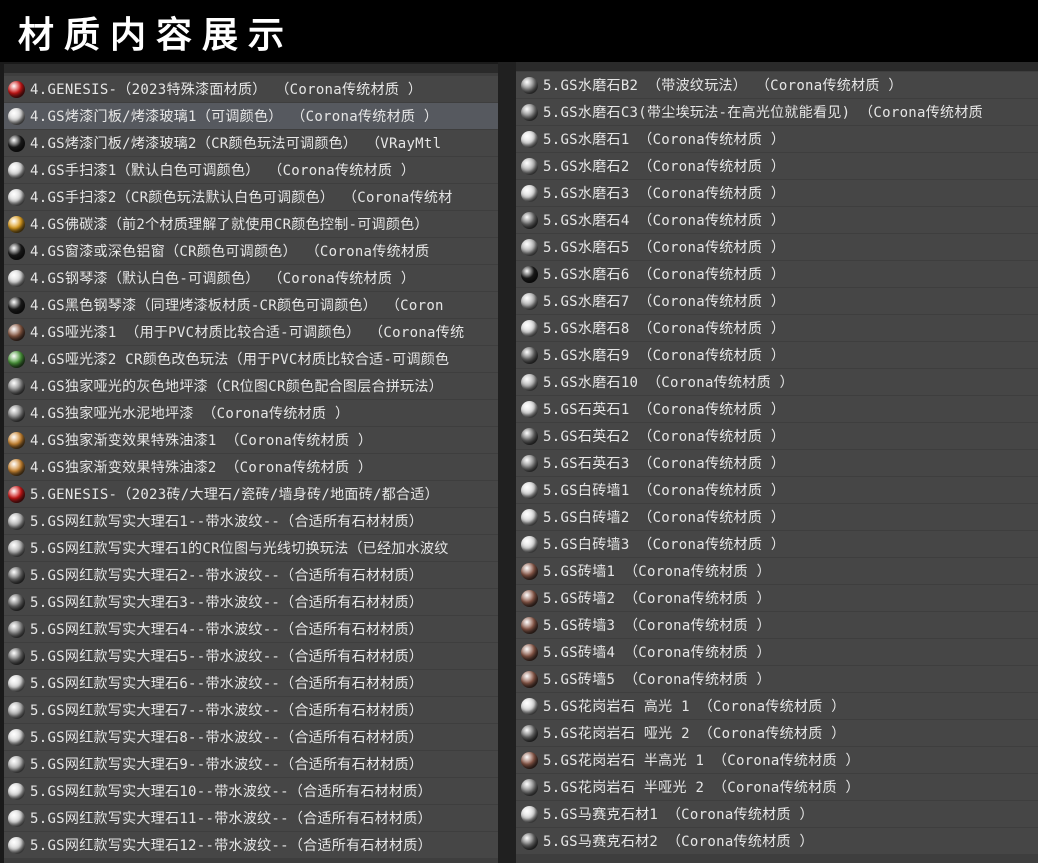 This screenshot has width=1038, height=863. What do you see at coordinates (251, 89) in the screenshot?
I see `material-list-item: 4.GENESIS-（2023特殊漆面材质） （Corona传统材质 ）` at bounding box center [251, 89].